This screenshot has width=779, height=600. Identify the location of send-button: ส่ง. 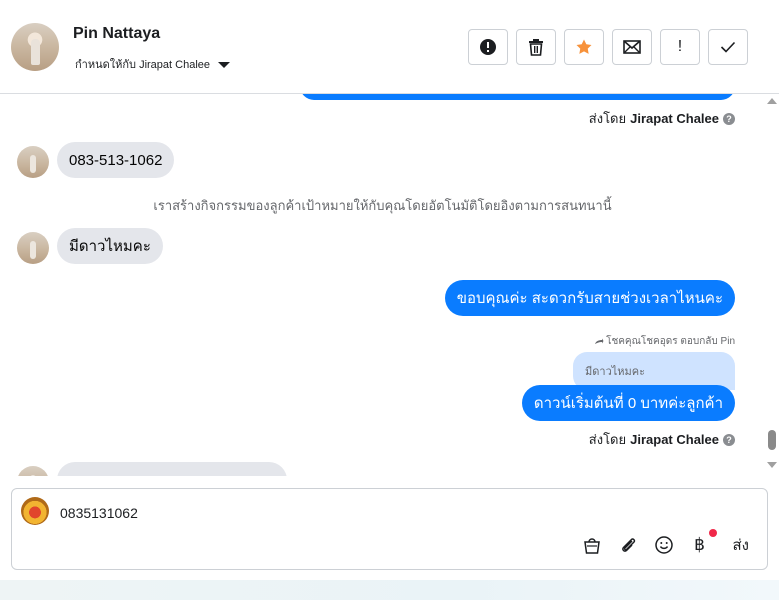
(741, 545).